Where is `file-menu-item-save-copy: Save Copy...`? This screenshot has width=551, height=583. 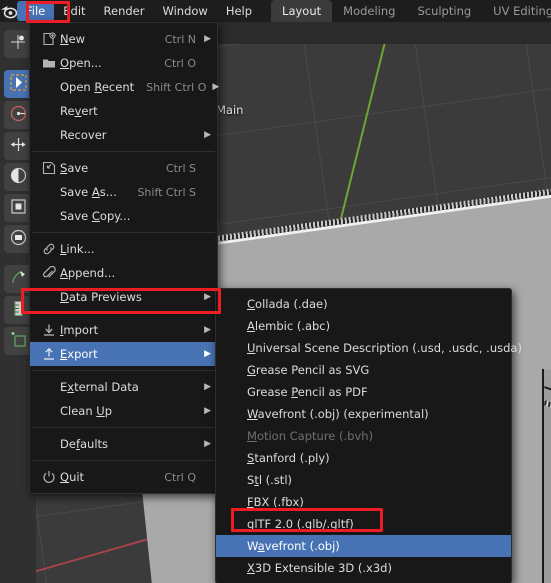 file-menu-item-save-copy: Save Copy... is located at coordinates (123, 216).